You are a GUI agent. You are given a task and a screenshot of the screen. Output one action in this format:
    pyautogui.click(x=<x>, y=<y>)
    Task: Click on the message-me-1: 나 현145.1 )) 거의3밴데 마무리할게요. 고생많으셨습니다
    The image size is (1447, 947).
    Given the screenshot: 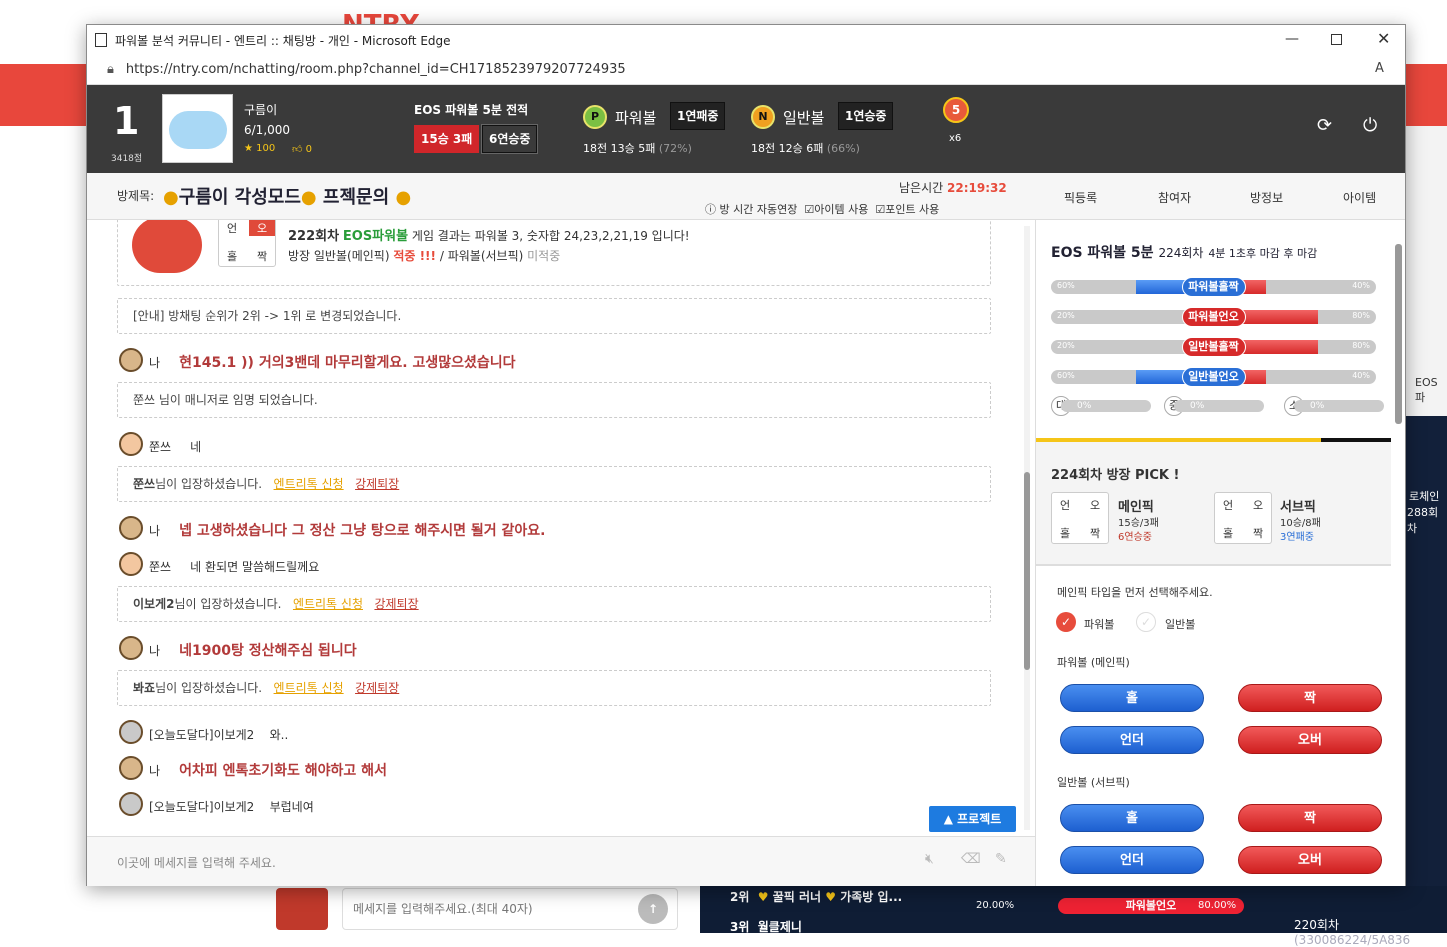 What is the action you would take?
    pyautogui.click(x=332, y=363)
    